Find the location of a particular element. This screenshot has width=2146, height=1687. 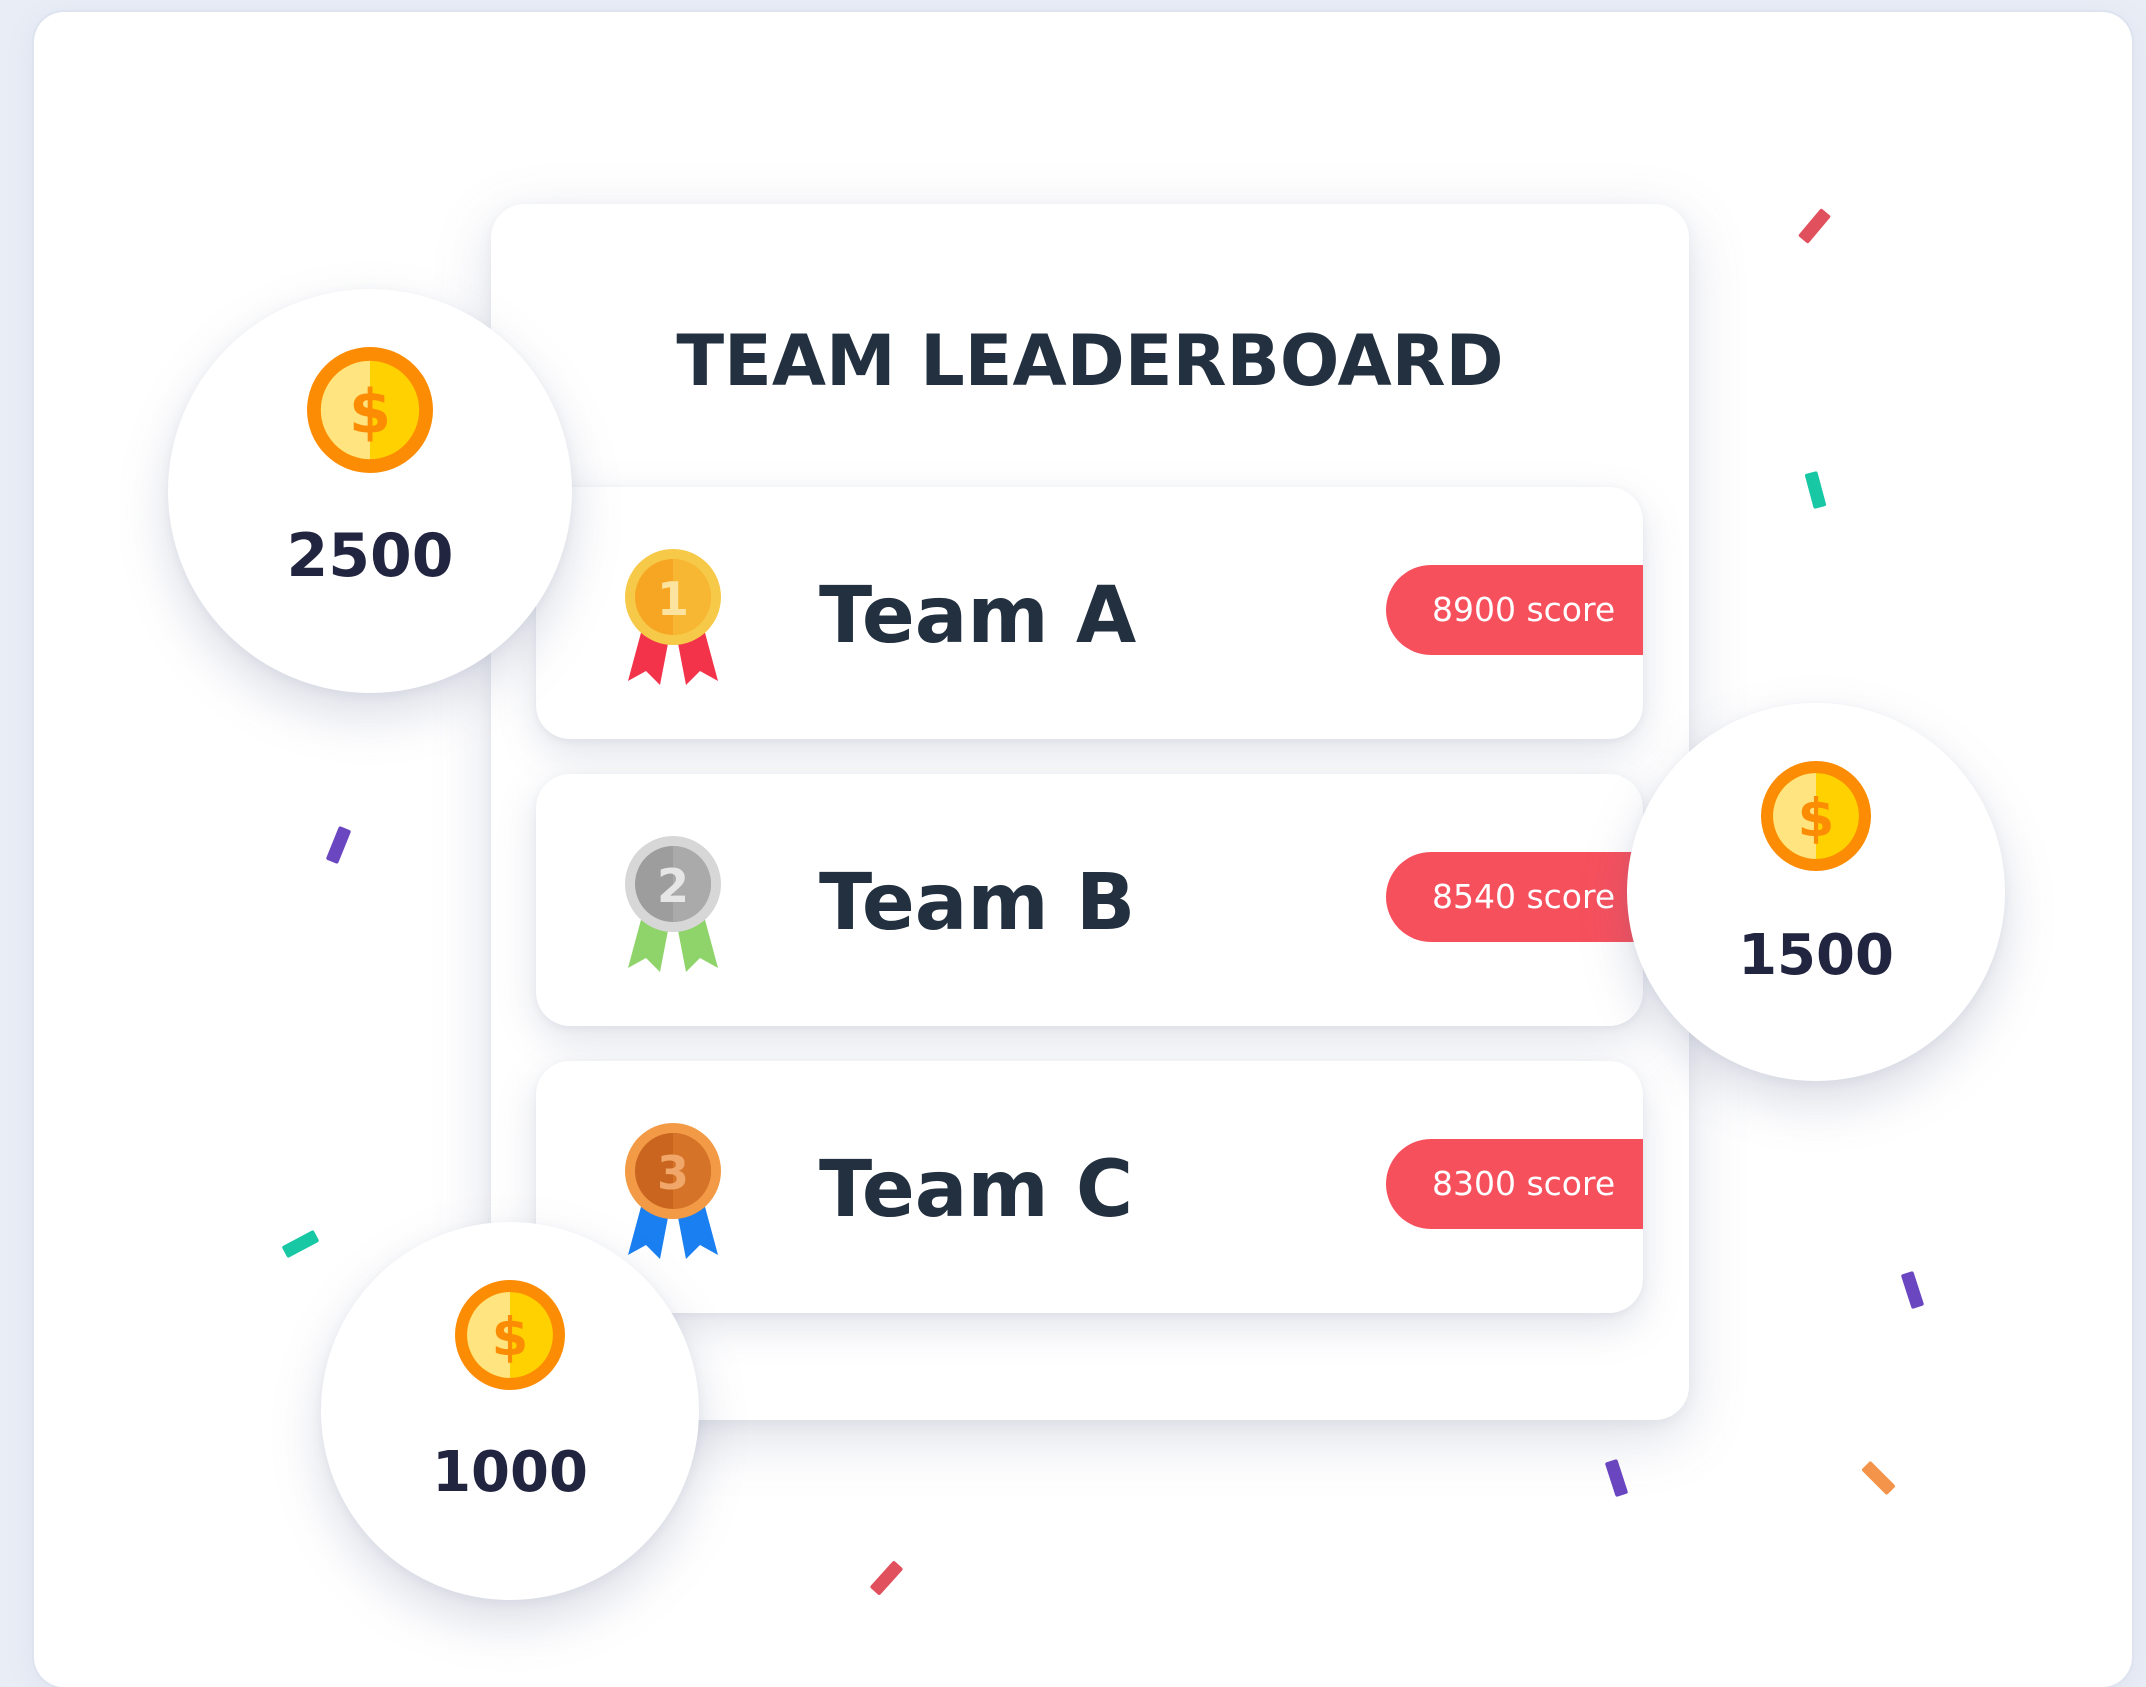

score-badge: 8900 score is located at coordinates (1514, 610).